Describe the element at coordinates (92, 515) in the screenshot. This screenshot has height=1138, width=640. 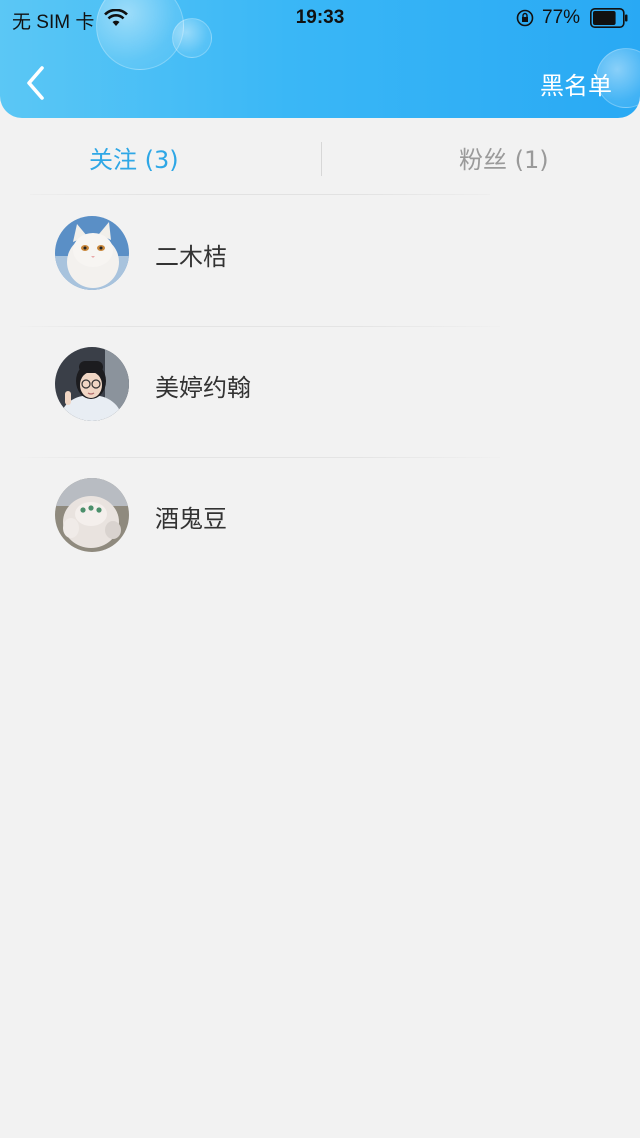
I see `fluffy-dog-avatar` at that location.